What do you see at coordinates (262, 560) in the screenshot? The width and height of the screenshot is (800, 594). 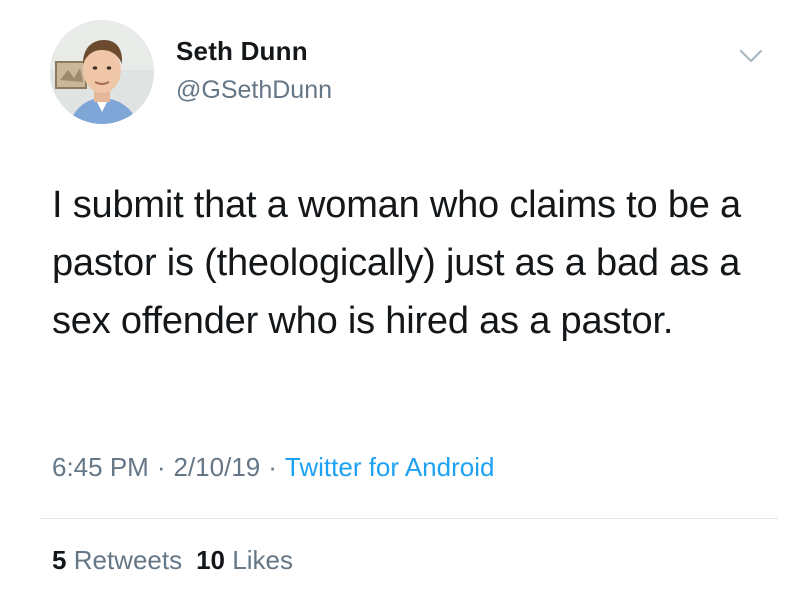 I see `likes-label: Likes` at bounding box center [262, 560].